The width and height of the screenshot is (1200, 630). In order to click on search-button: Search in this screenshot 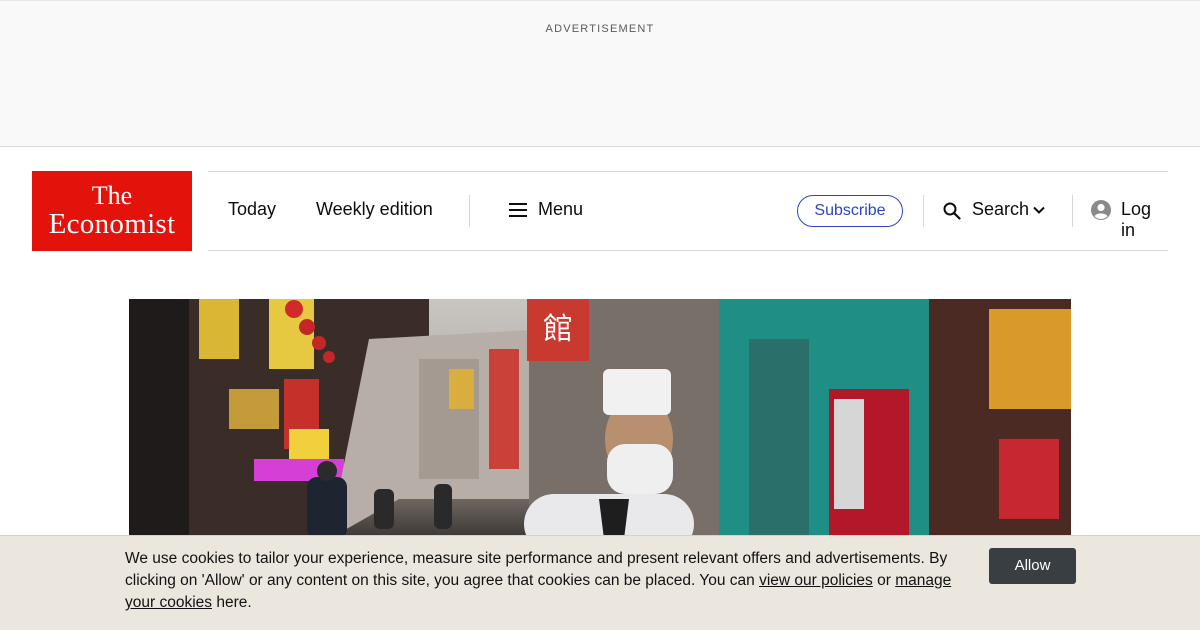, I will do `click(1000, 209)`.